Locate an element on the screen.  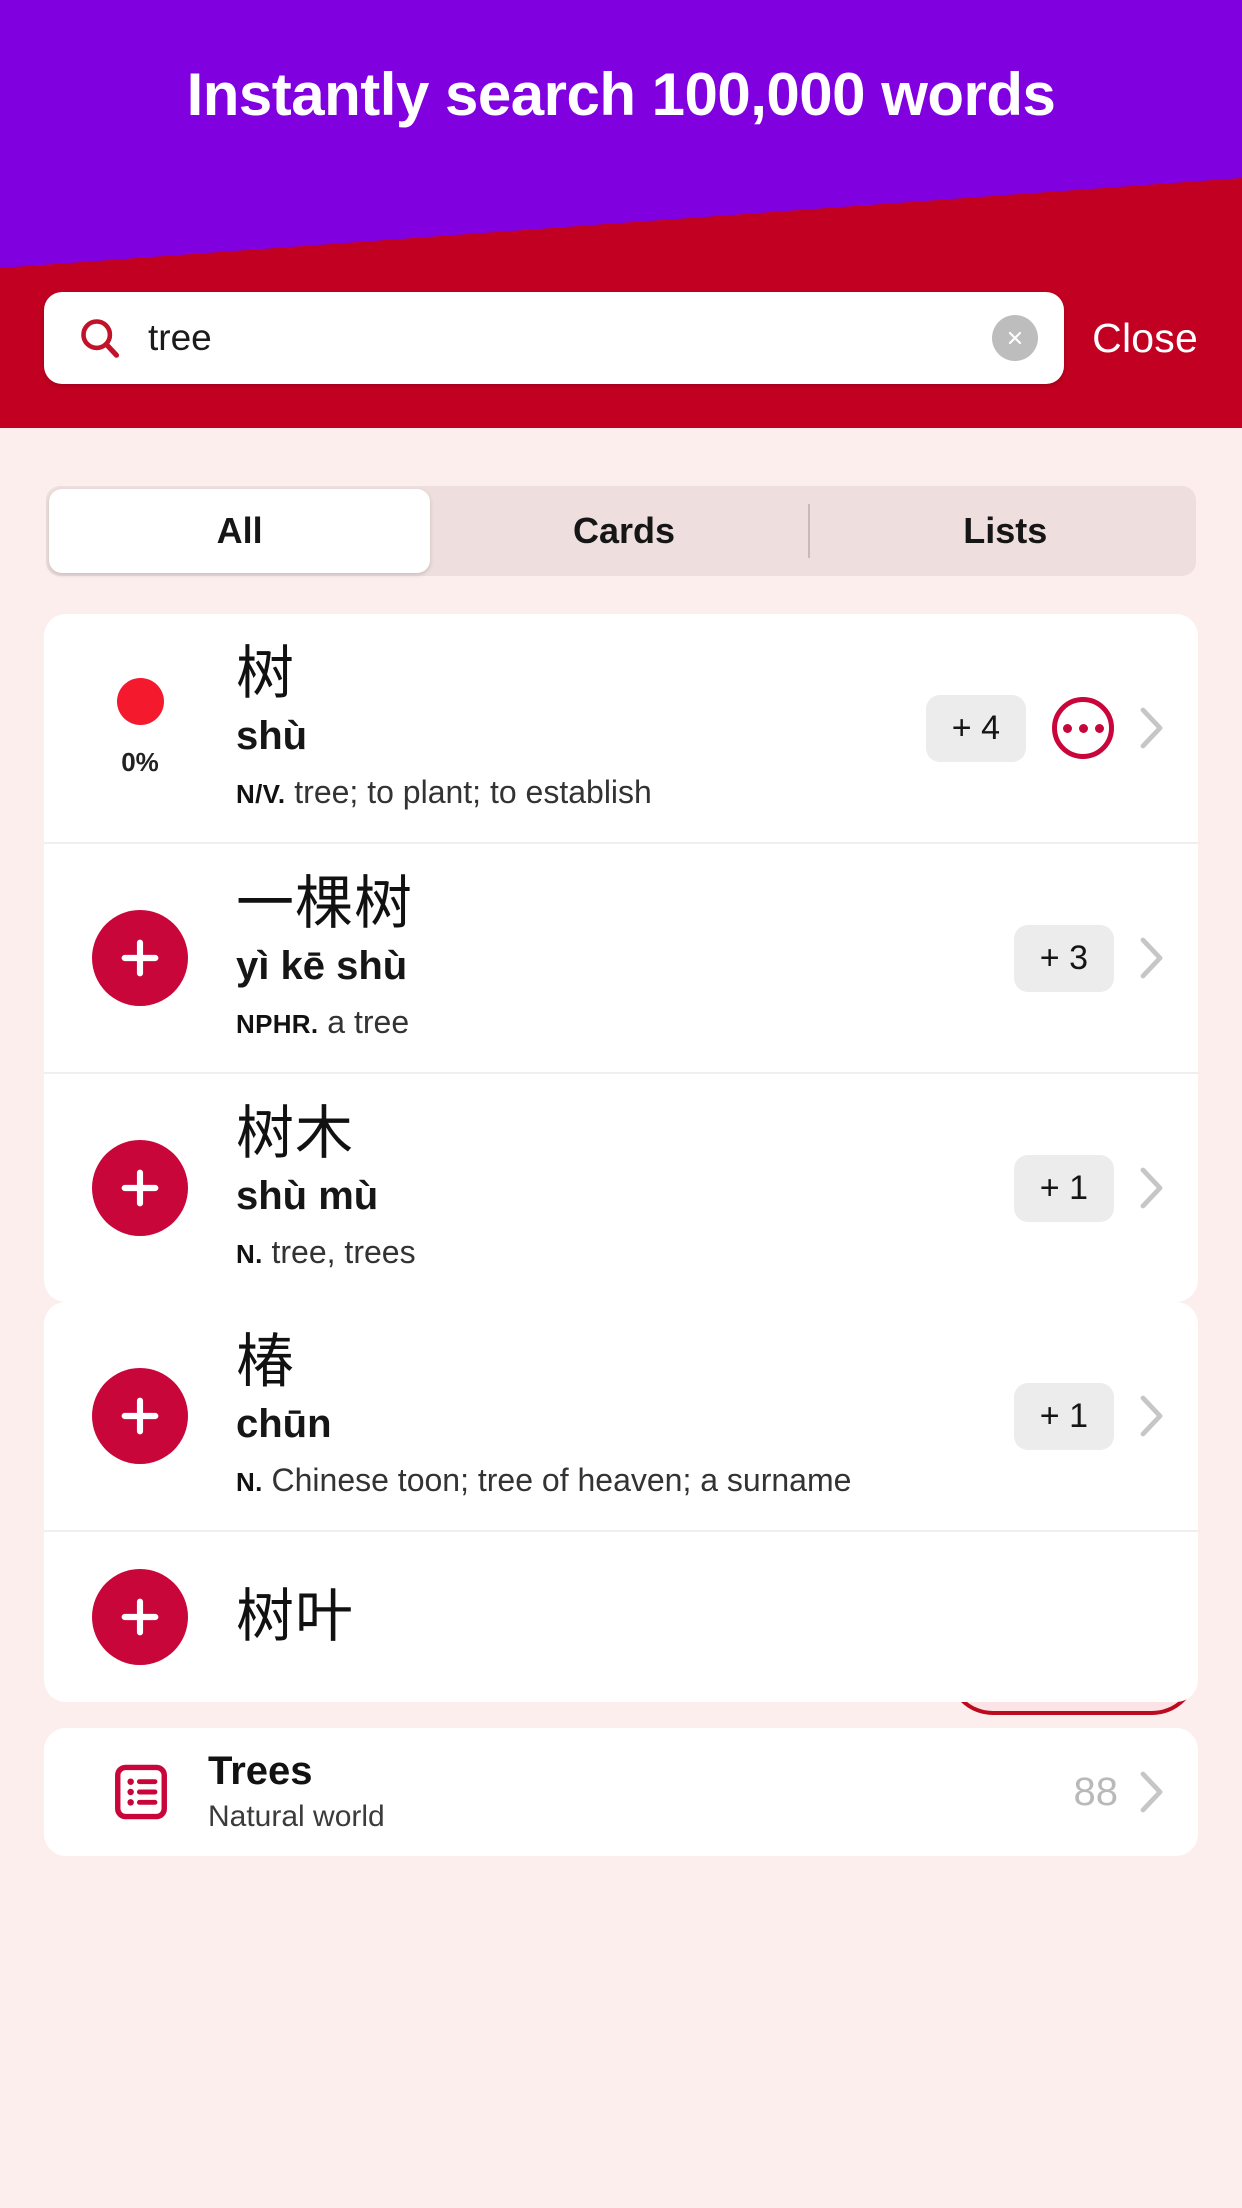
results-filter-tabs: All Cards Lists is located at coordinates (621, 531).